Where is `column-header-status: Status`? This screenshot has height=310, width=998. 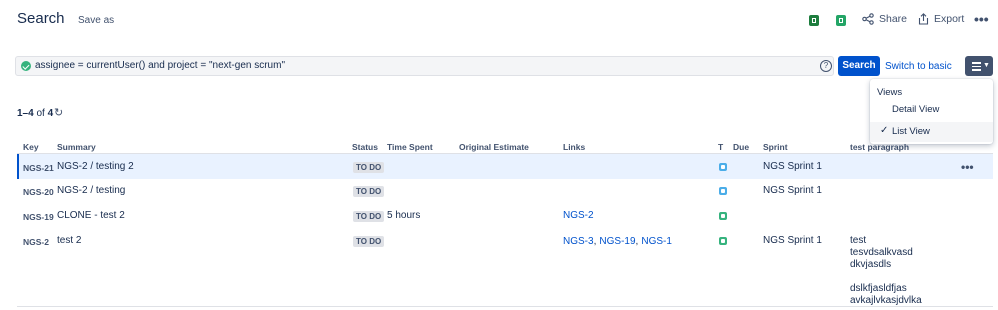
column-header-status: Status is located at coordinates (365, 147).